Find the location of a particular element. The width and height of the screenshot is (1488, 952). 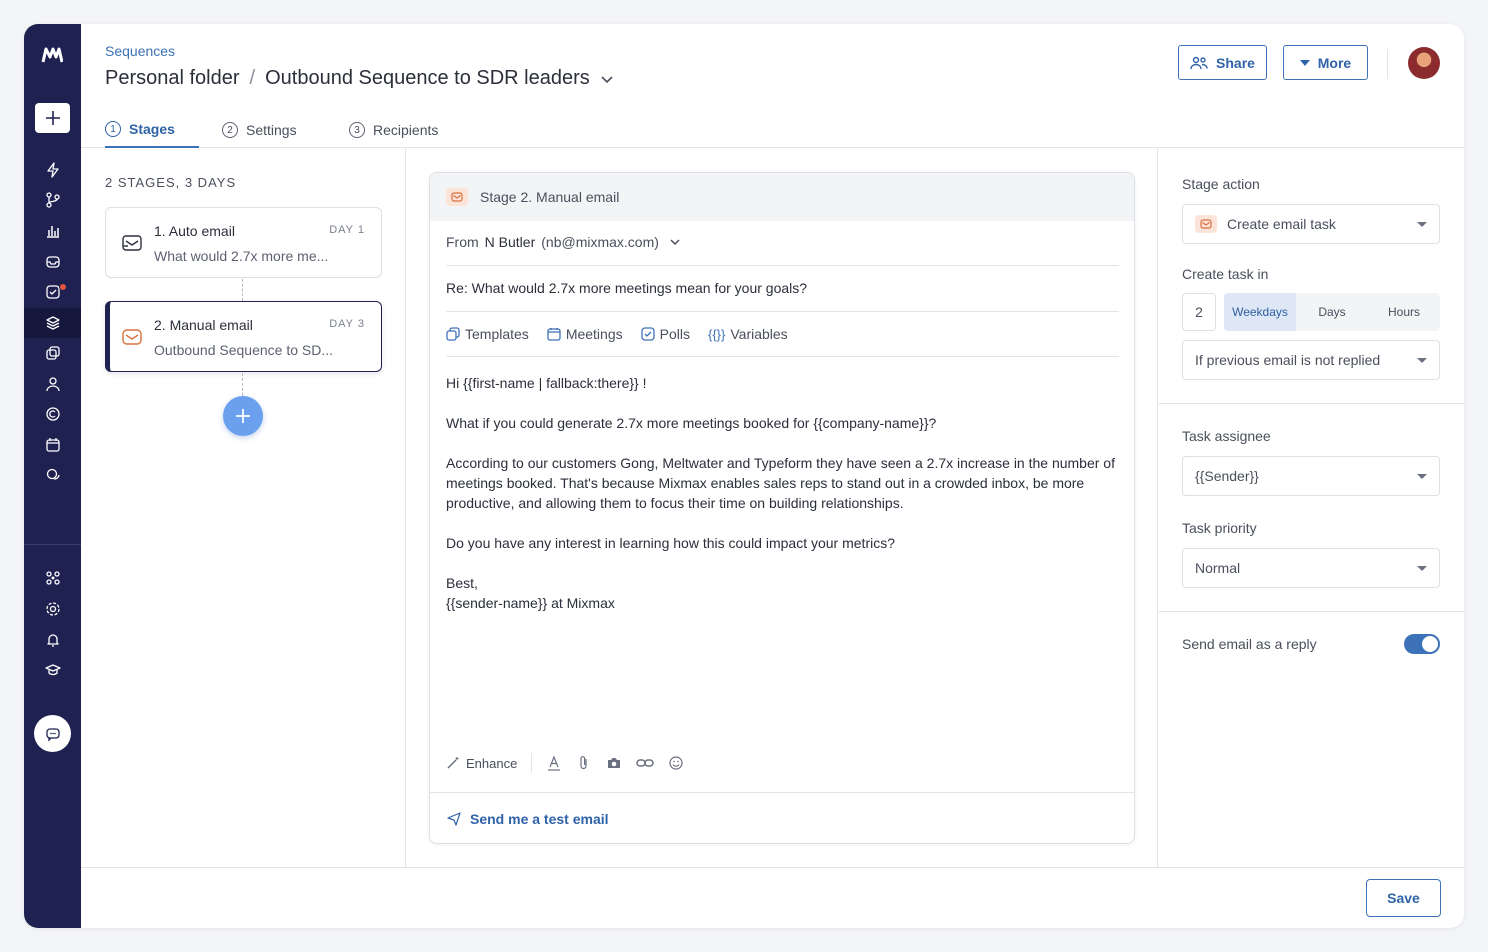

task-priority-select: Normal is located at coordinates (1311, 568).